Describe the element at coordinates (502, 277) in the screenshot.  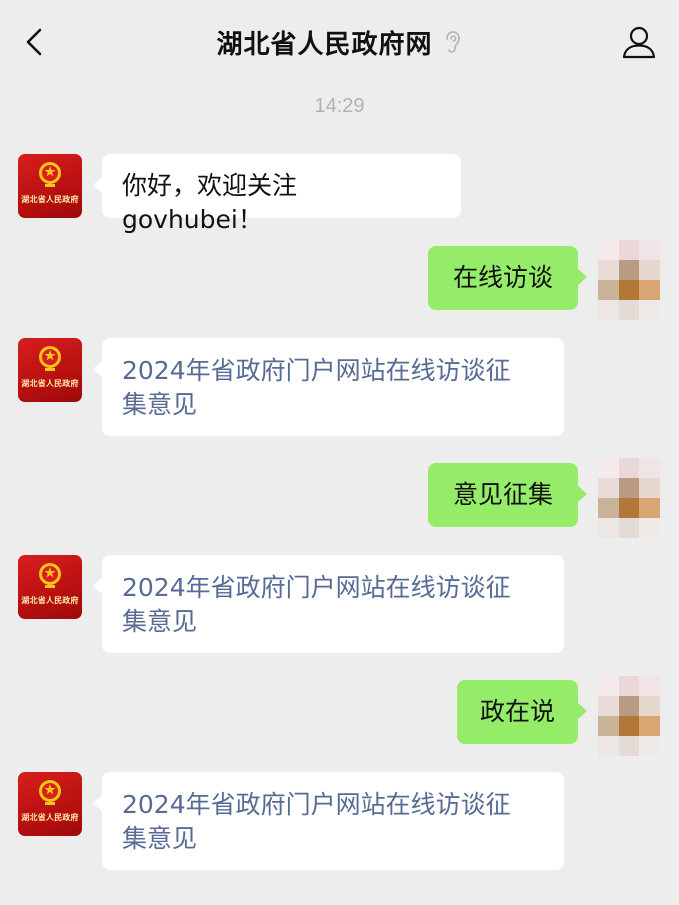
I see `message-text: 在线访谈` at that location.